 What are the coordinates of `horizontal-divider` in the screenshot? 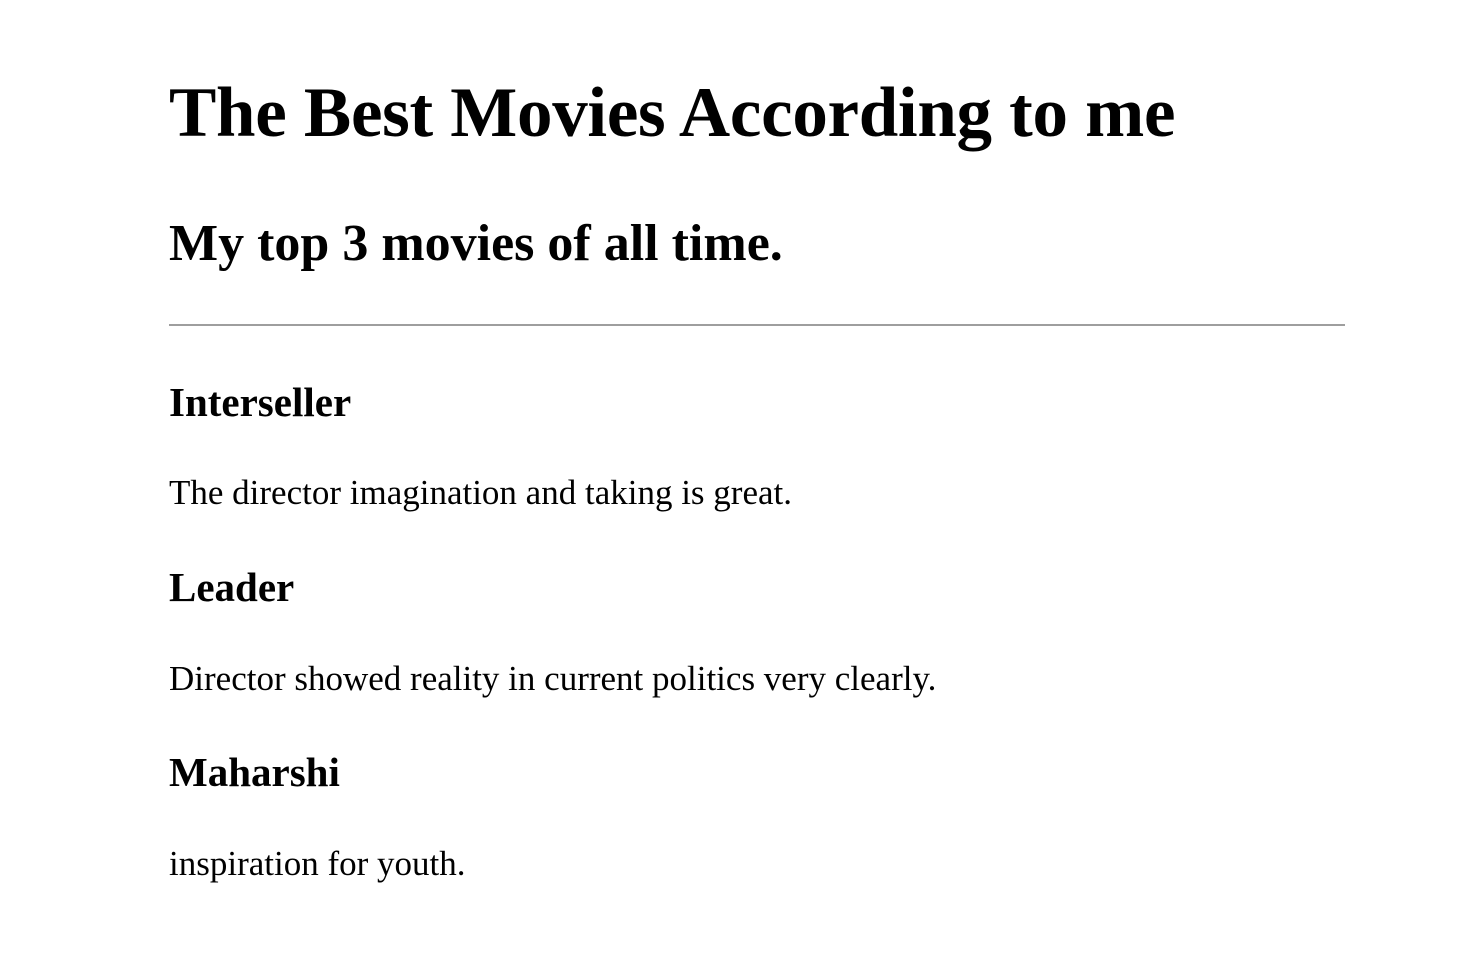 It's located at (757, 325).